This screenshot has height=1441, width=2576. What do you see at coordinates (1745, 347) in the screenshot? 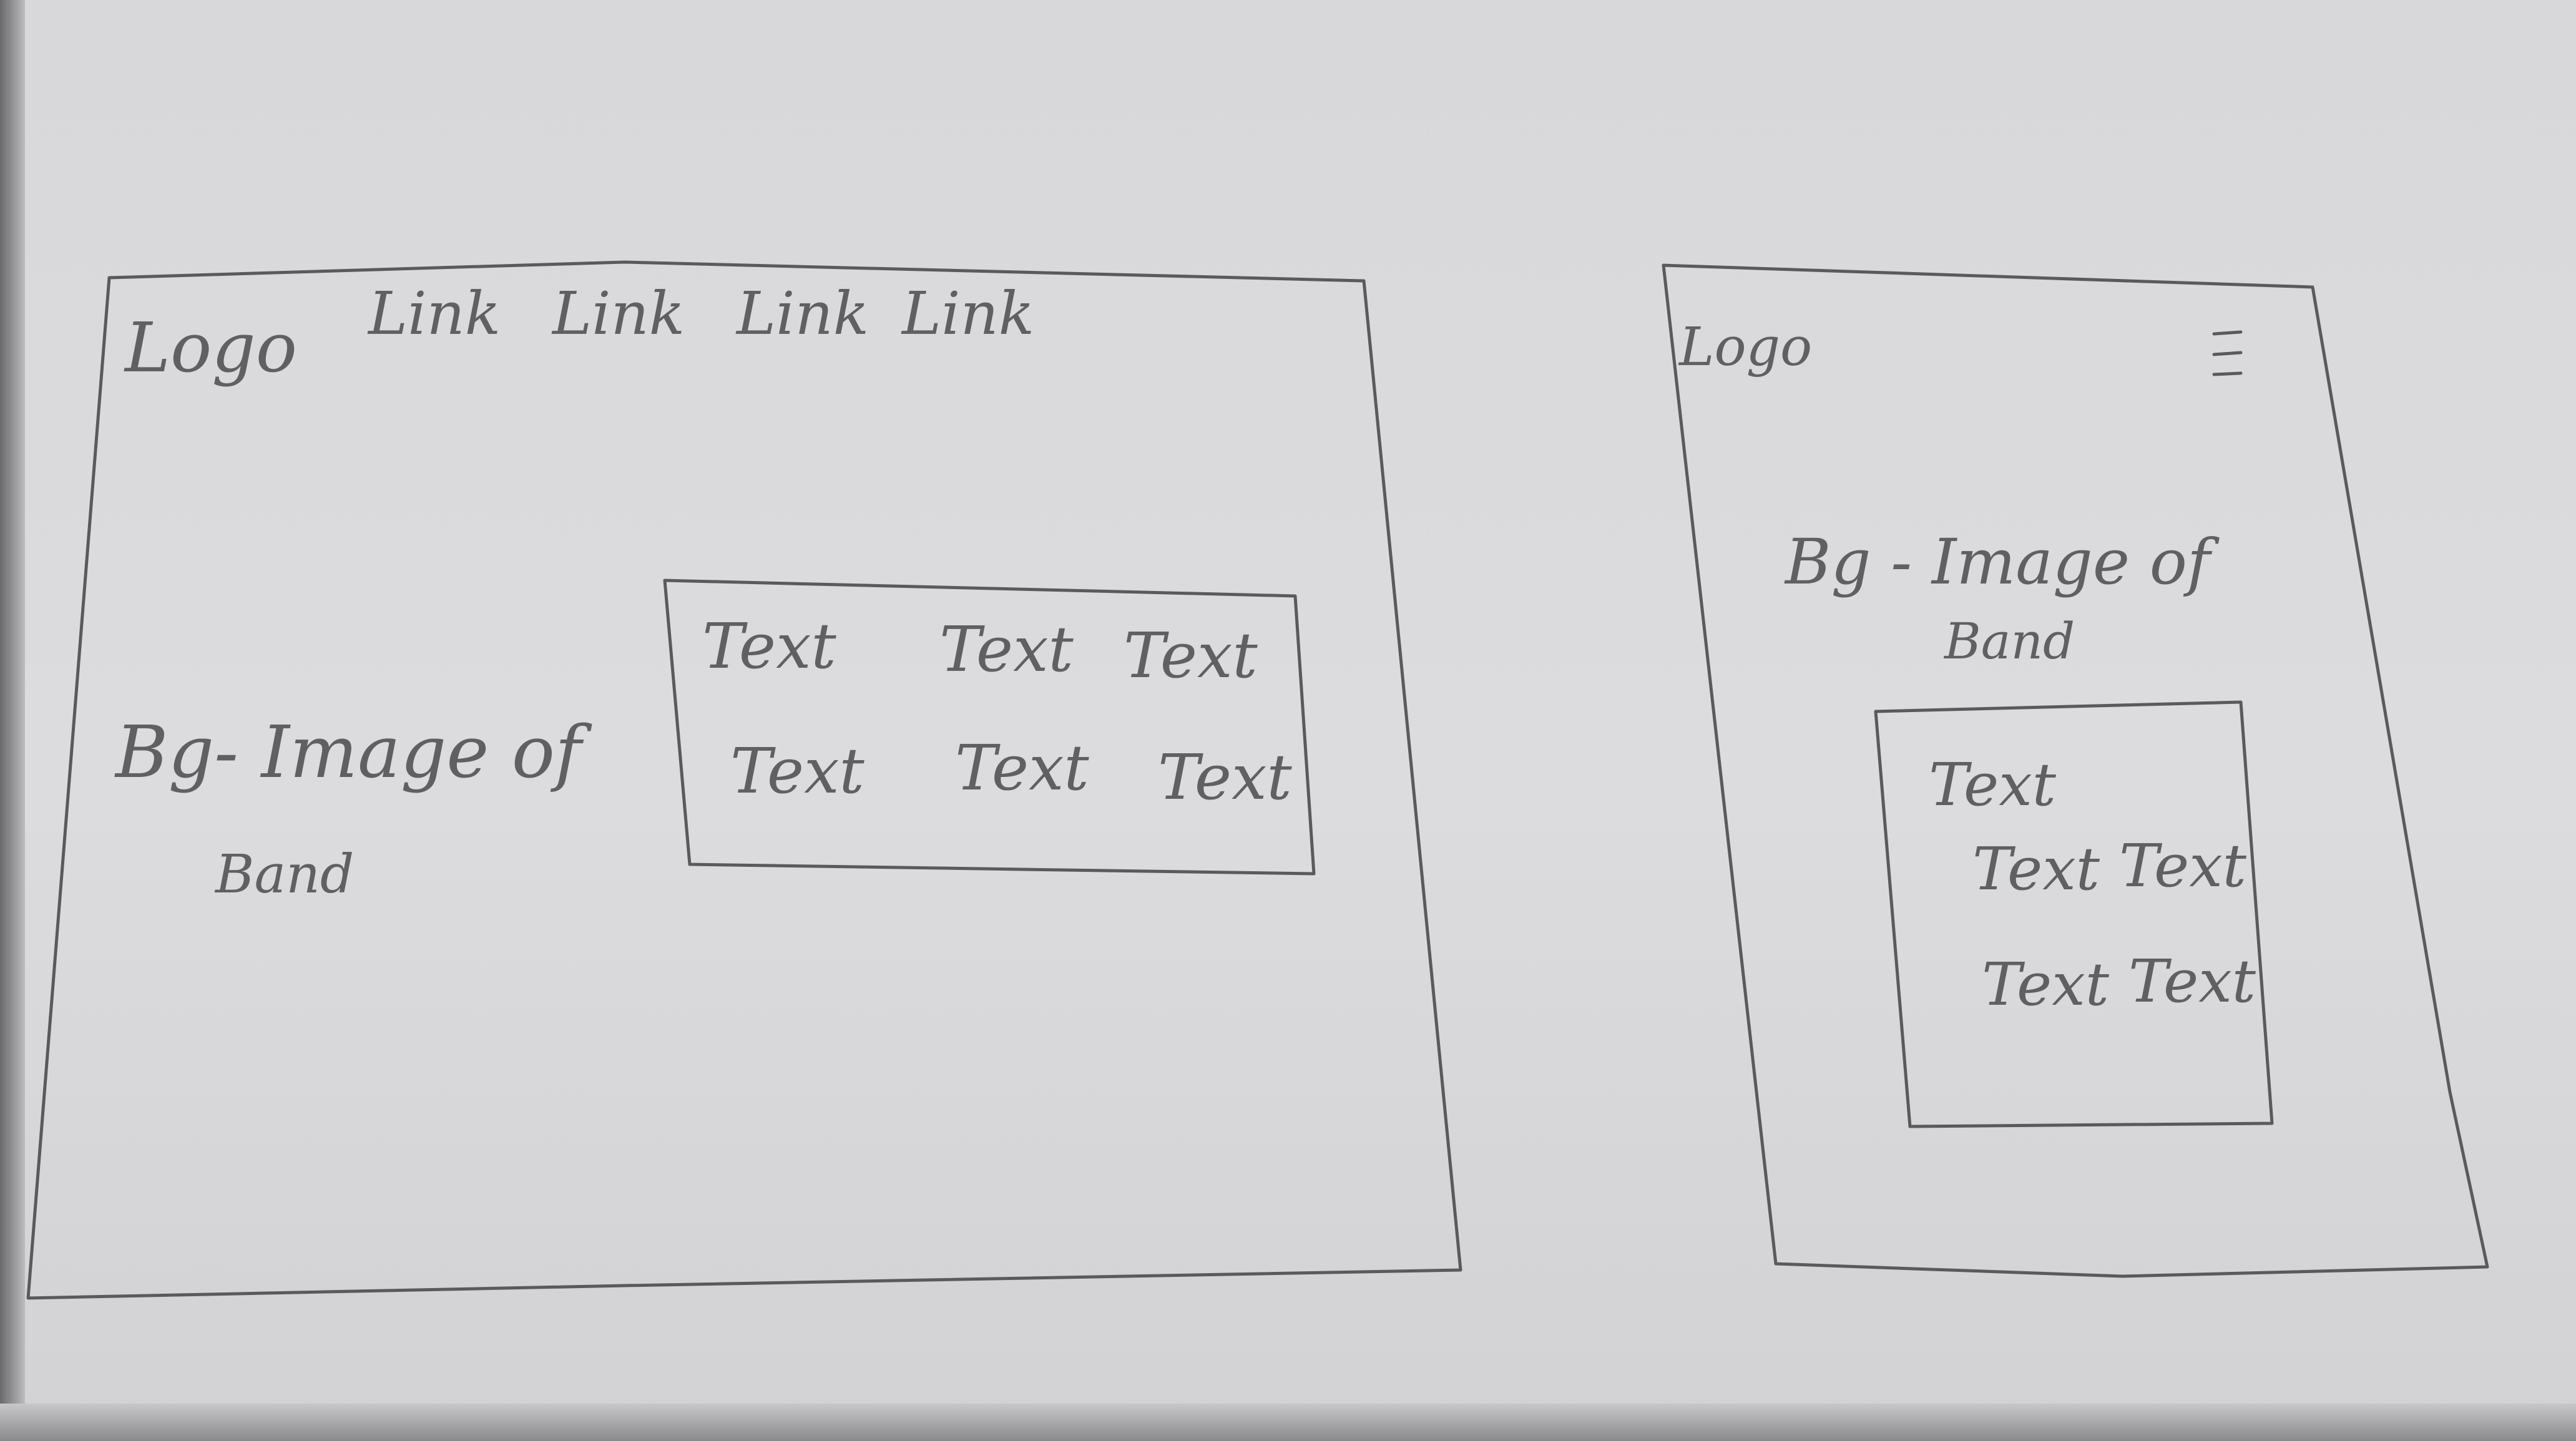
I see `mobile-logo: Logo` at bounding box center [1745, 347].